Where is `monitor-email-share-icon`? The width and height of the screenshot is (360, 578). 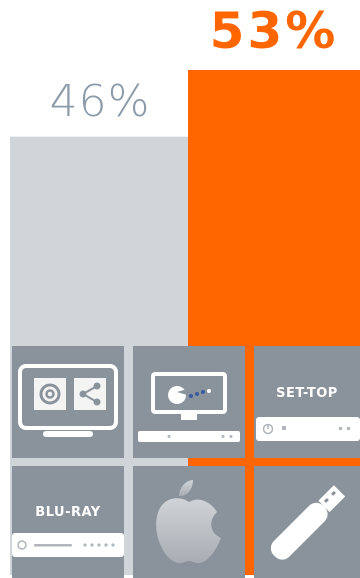 monitor-email-share-icon is located at coordinates (68, 400).